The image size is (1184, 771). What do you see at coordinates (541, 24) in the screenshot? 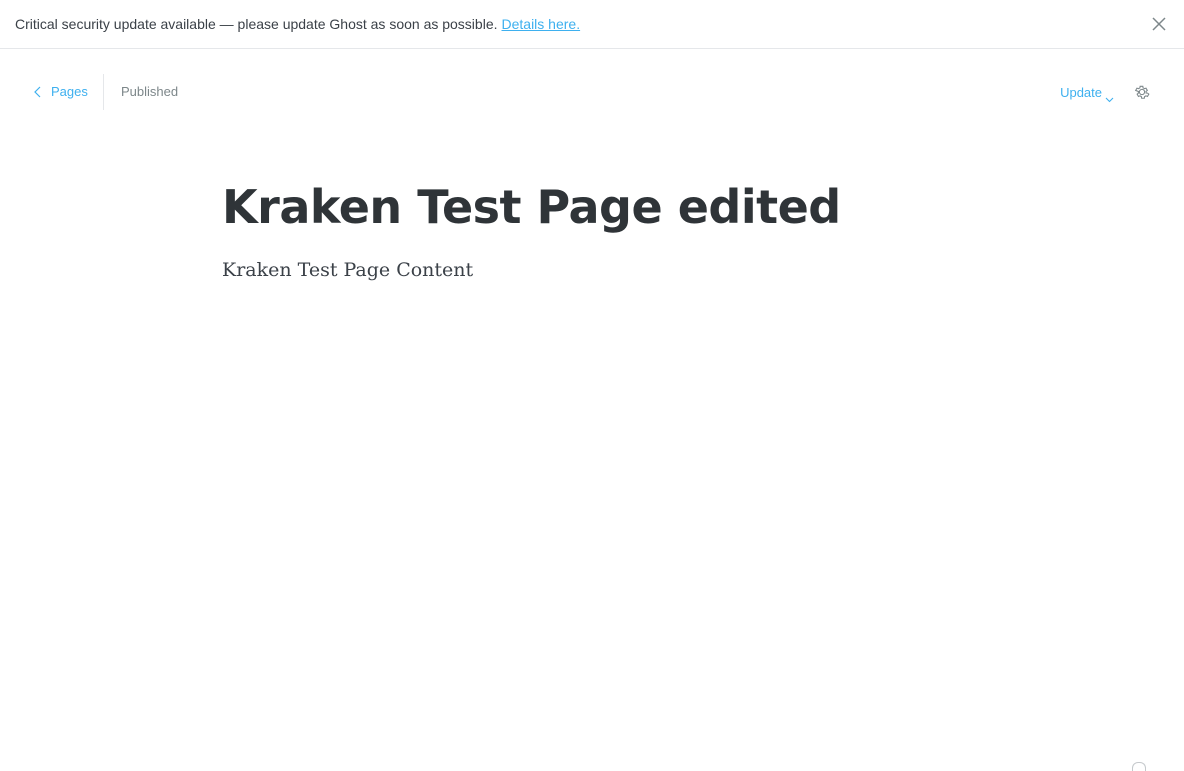
I see `banner-details-link: Details here.` at bounding box center [541, 24].